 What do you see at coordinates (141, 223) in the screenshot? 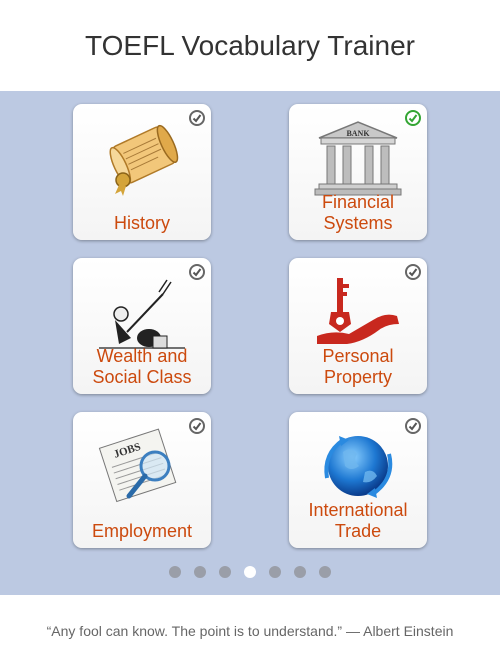
I see `tile-label: History` at bounding box center [141, 223].